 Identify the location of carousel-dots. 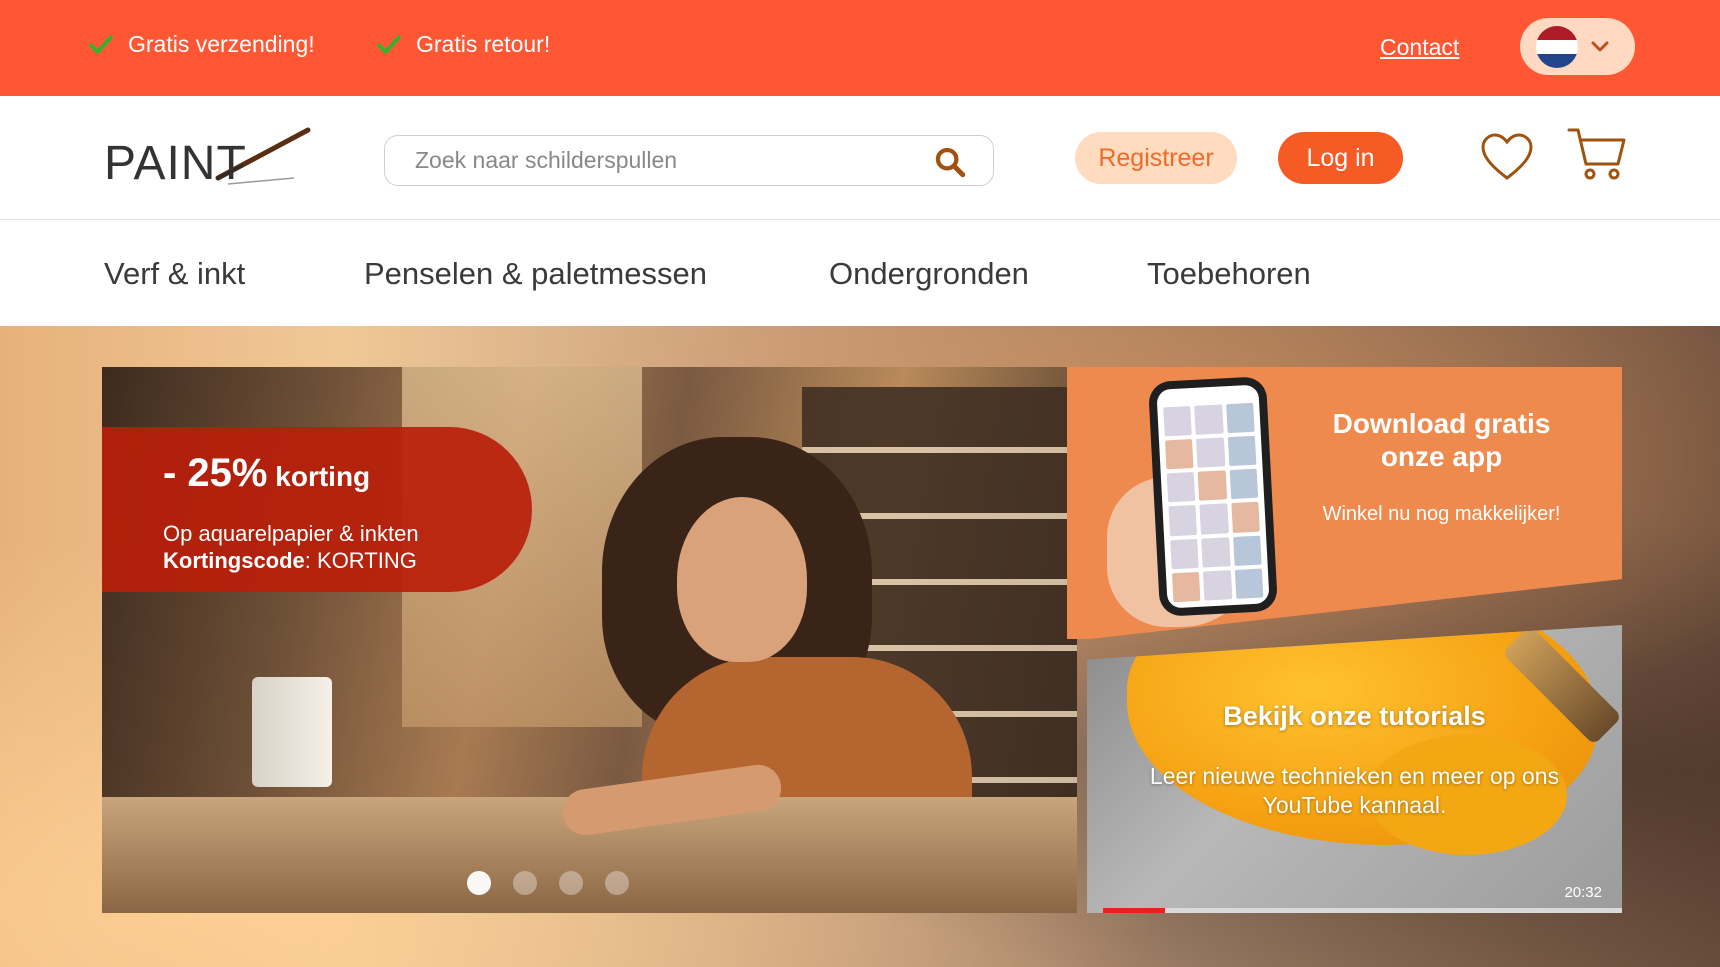
(548, 883).